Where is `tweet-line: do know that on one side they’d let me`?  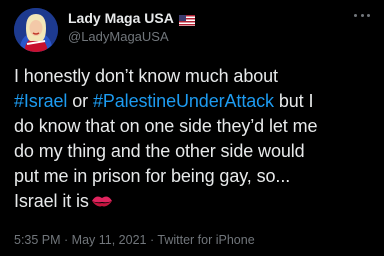
tweet-line: do know that on one side they’d let me is located at coordinates (166, 126).